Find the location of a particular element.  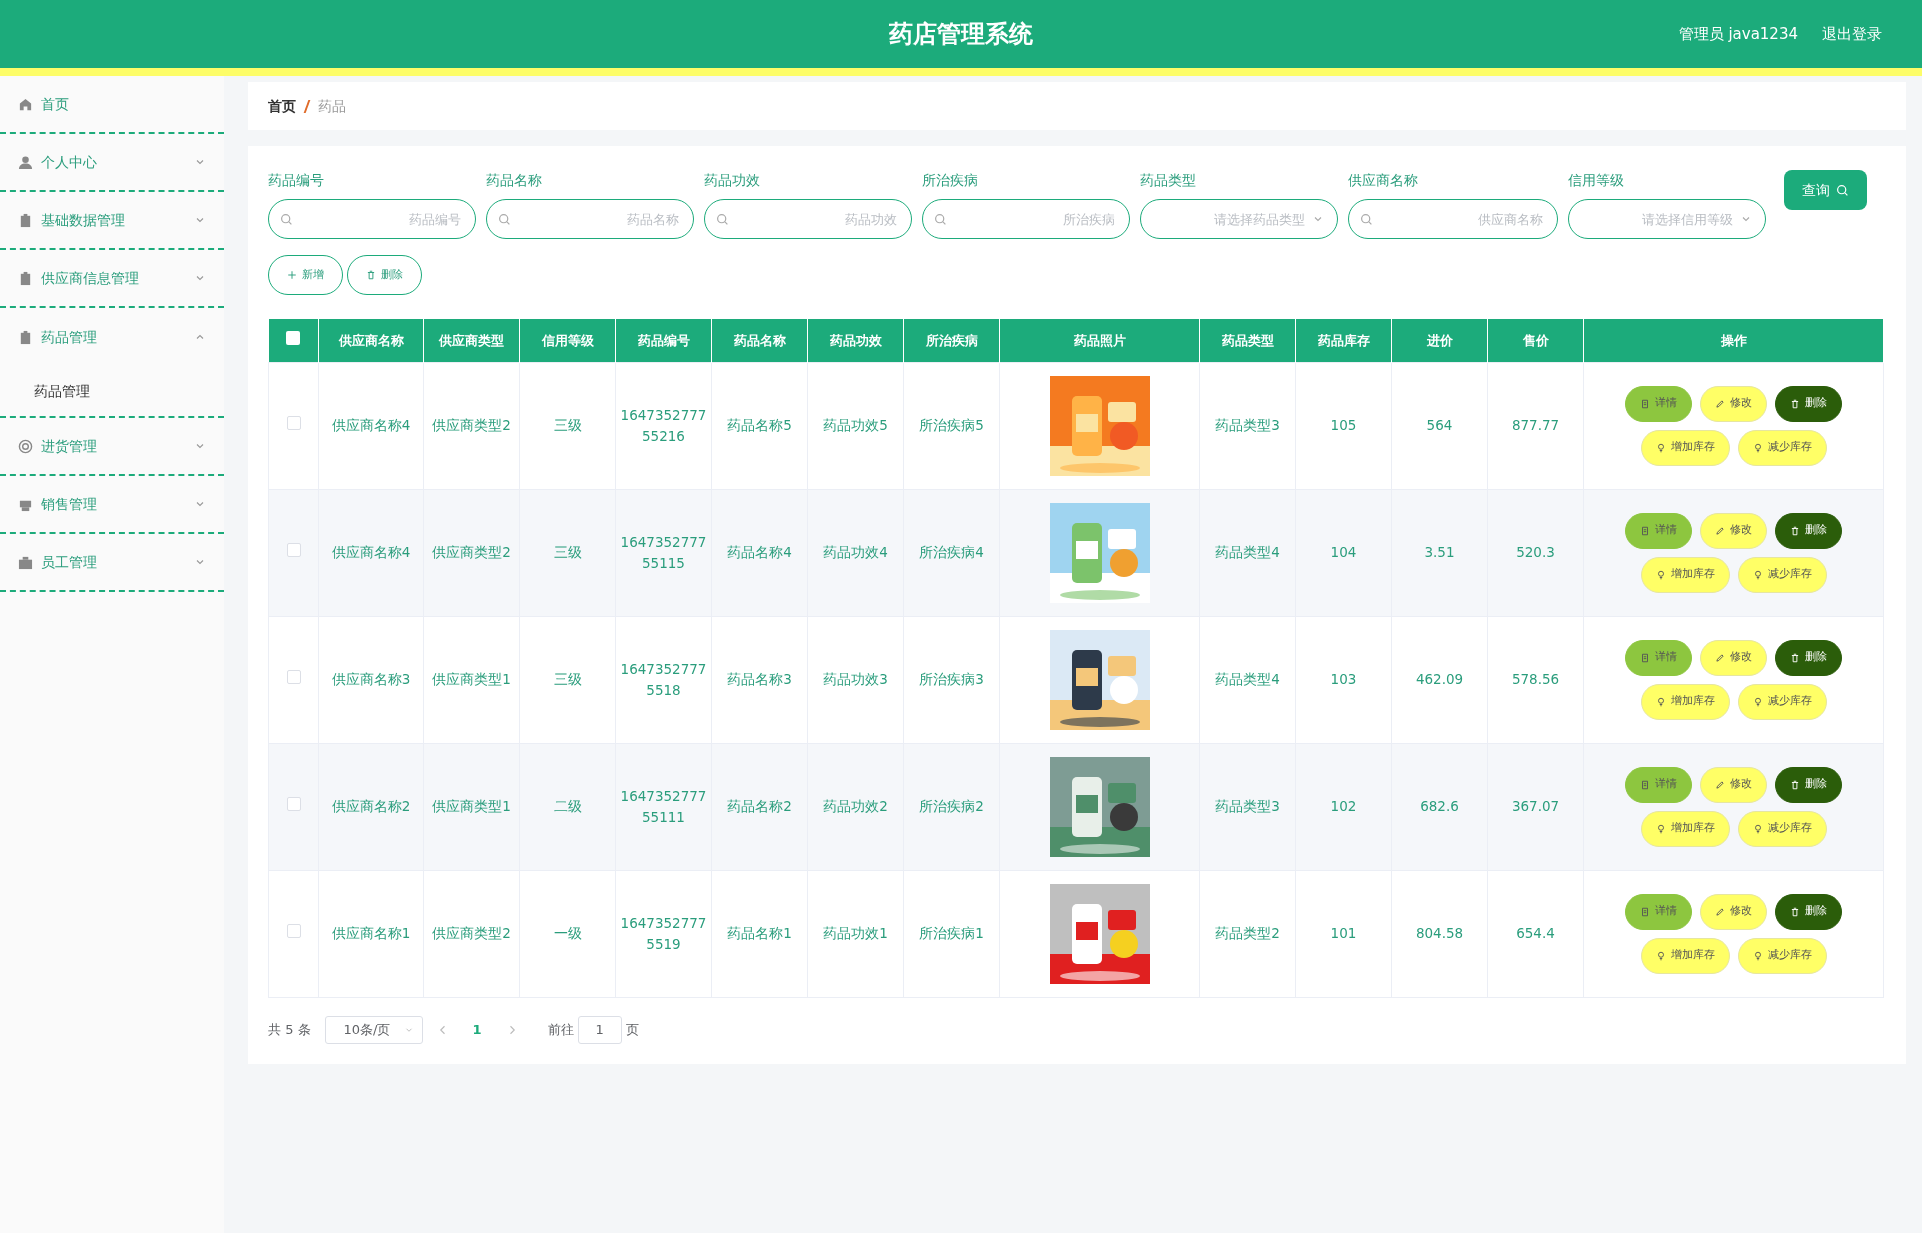

table-cell: 101 is located at coordinates (1343, 933).